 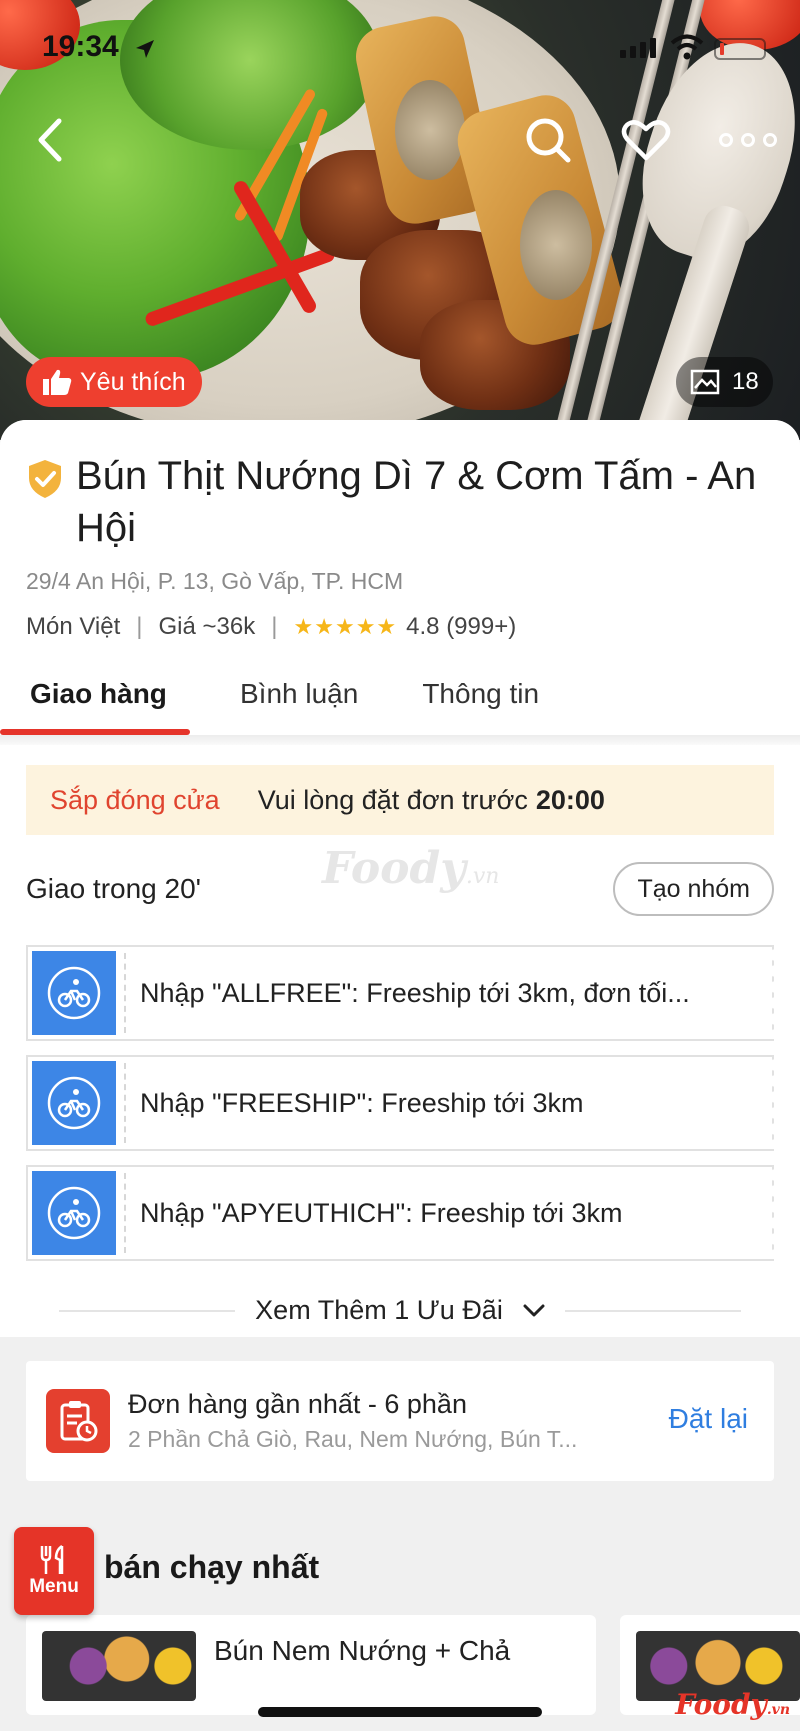 I want to click on promo-item: Nhập "APYEUTHICH": Freeship tới 3km, so click(x=400, y=1213).